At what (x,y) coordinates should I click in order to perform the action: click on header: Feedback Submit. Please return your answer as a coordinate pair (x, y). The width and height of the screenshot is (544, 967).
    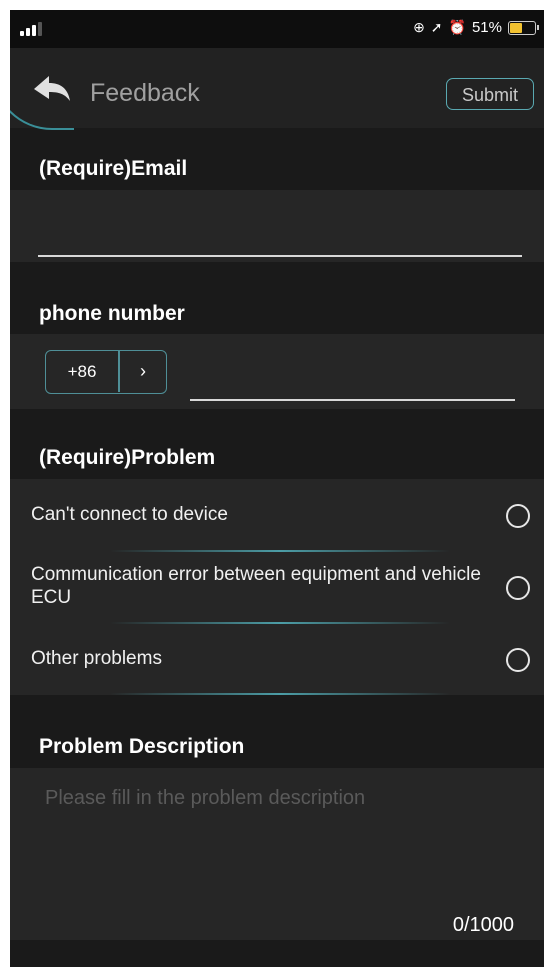
    Looking at the image, I should click on (277, 89).